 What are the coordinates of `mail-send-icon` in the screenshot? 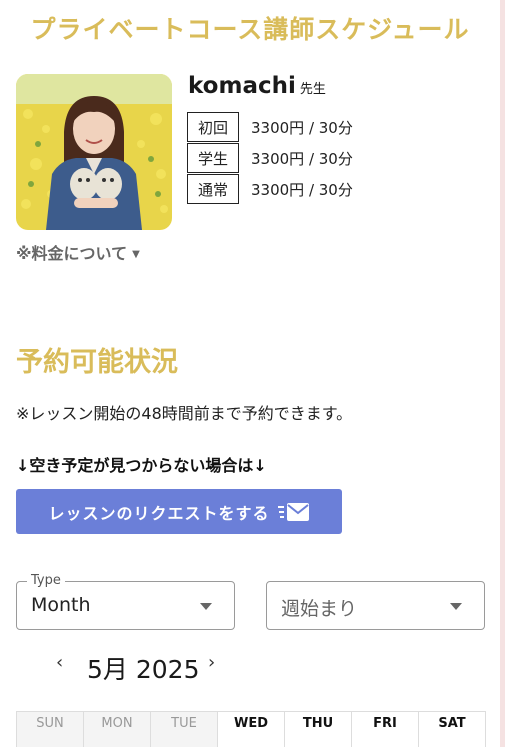 It's located at (293, 511).